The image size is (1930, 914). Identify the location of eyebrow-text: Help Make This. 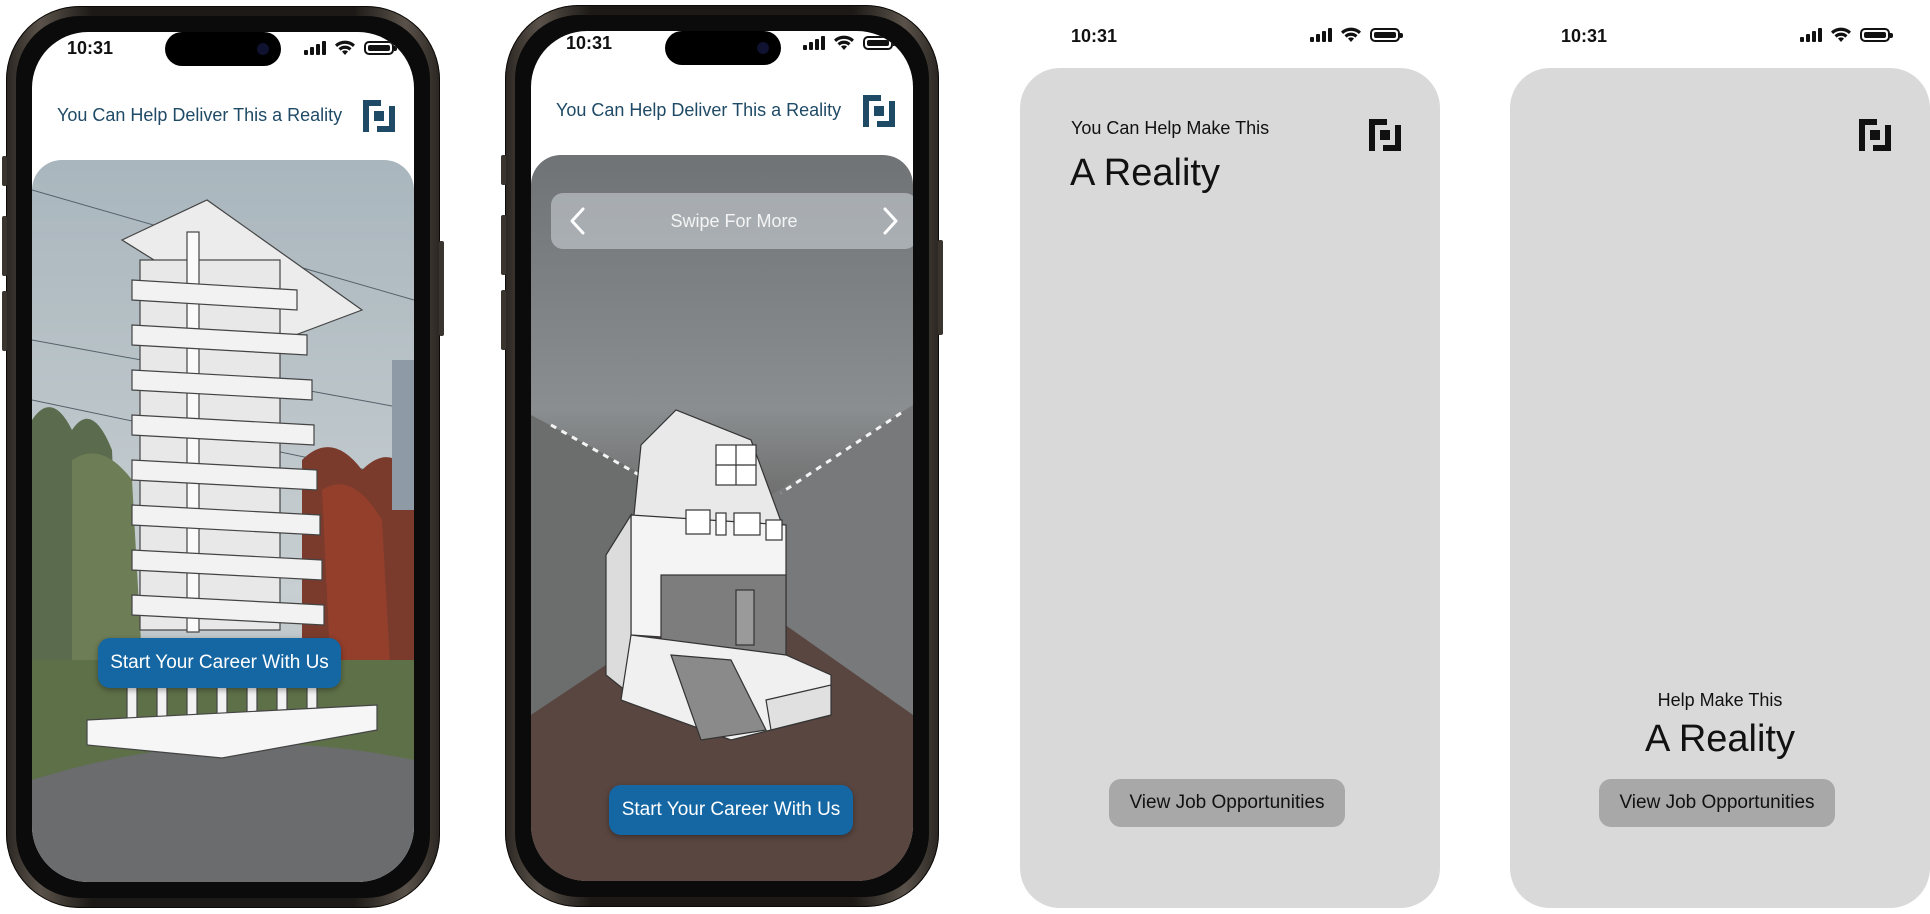
(1720, 700).